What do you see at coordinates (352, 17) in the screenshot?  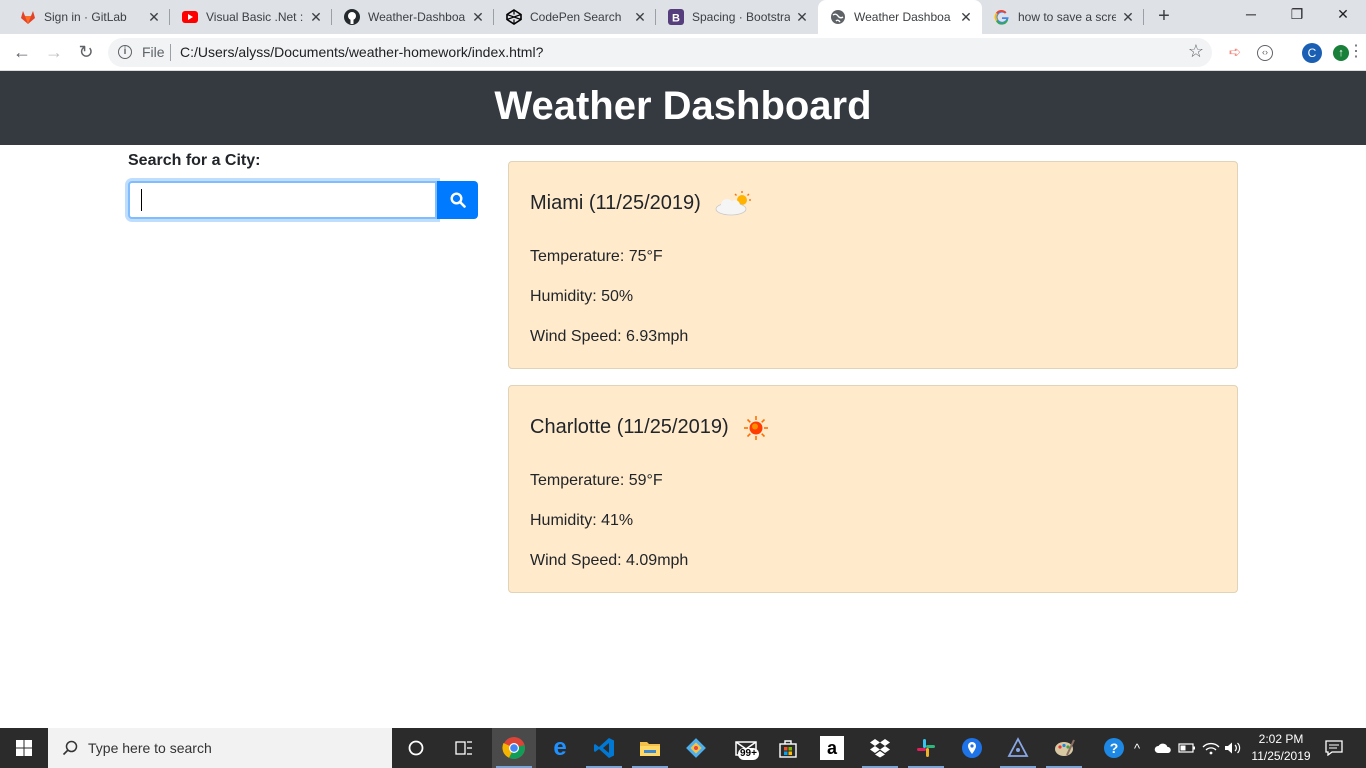 I see `github-icon` at bounding box center [352, 17].